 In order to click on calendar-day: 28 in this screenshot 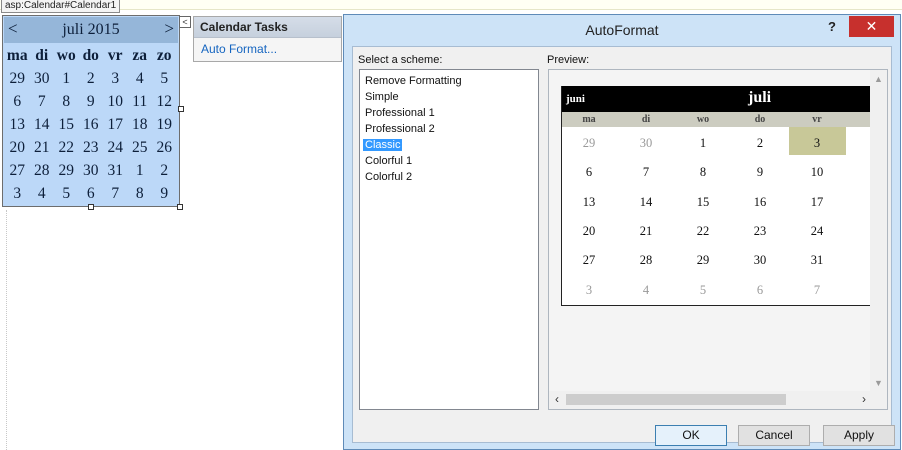, I will do `click(42, 171)`.